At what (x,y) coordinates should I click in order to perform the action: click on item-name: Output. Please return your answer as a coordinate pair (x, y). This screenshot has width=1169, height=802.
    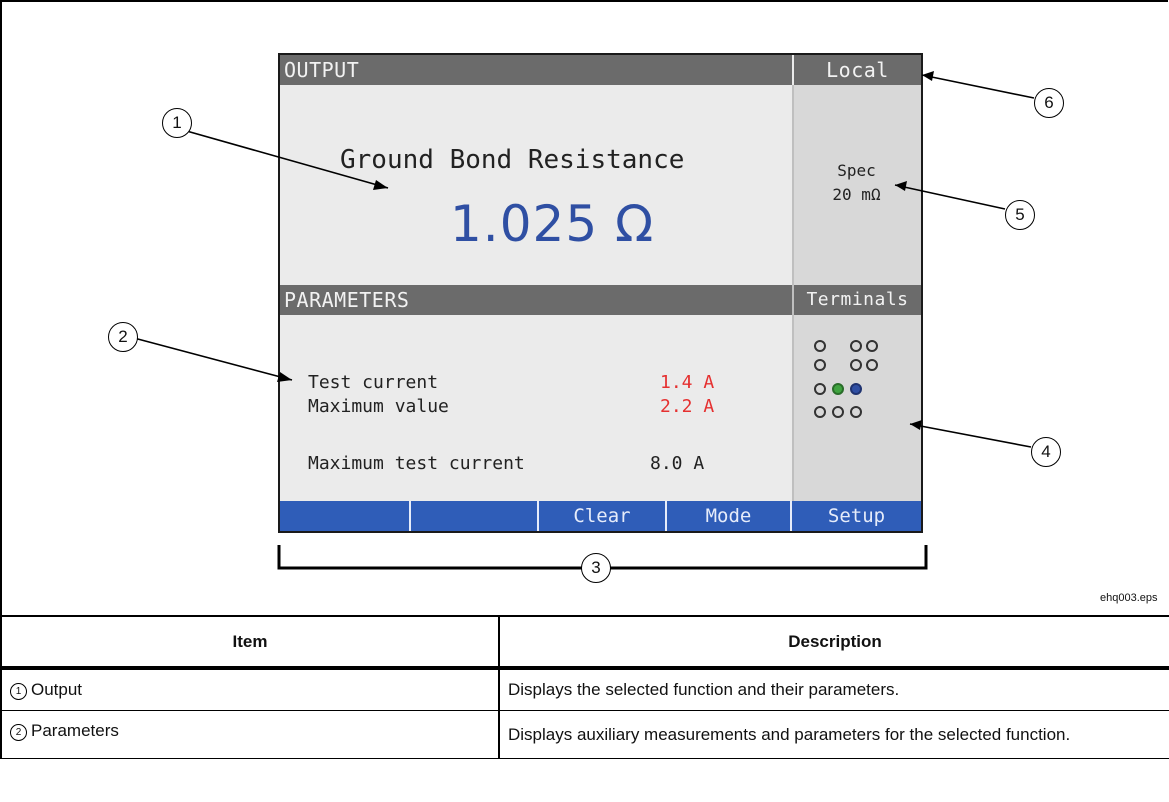
    Looking at the image, I should click on (57, 689).